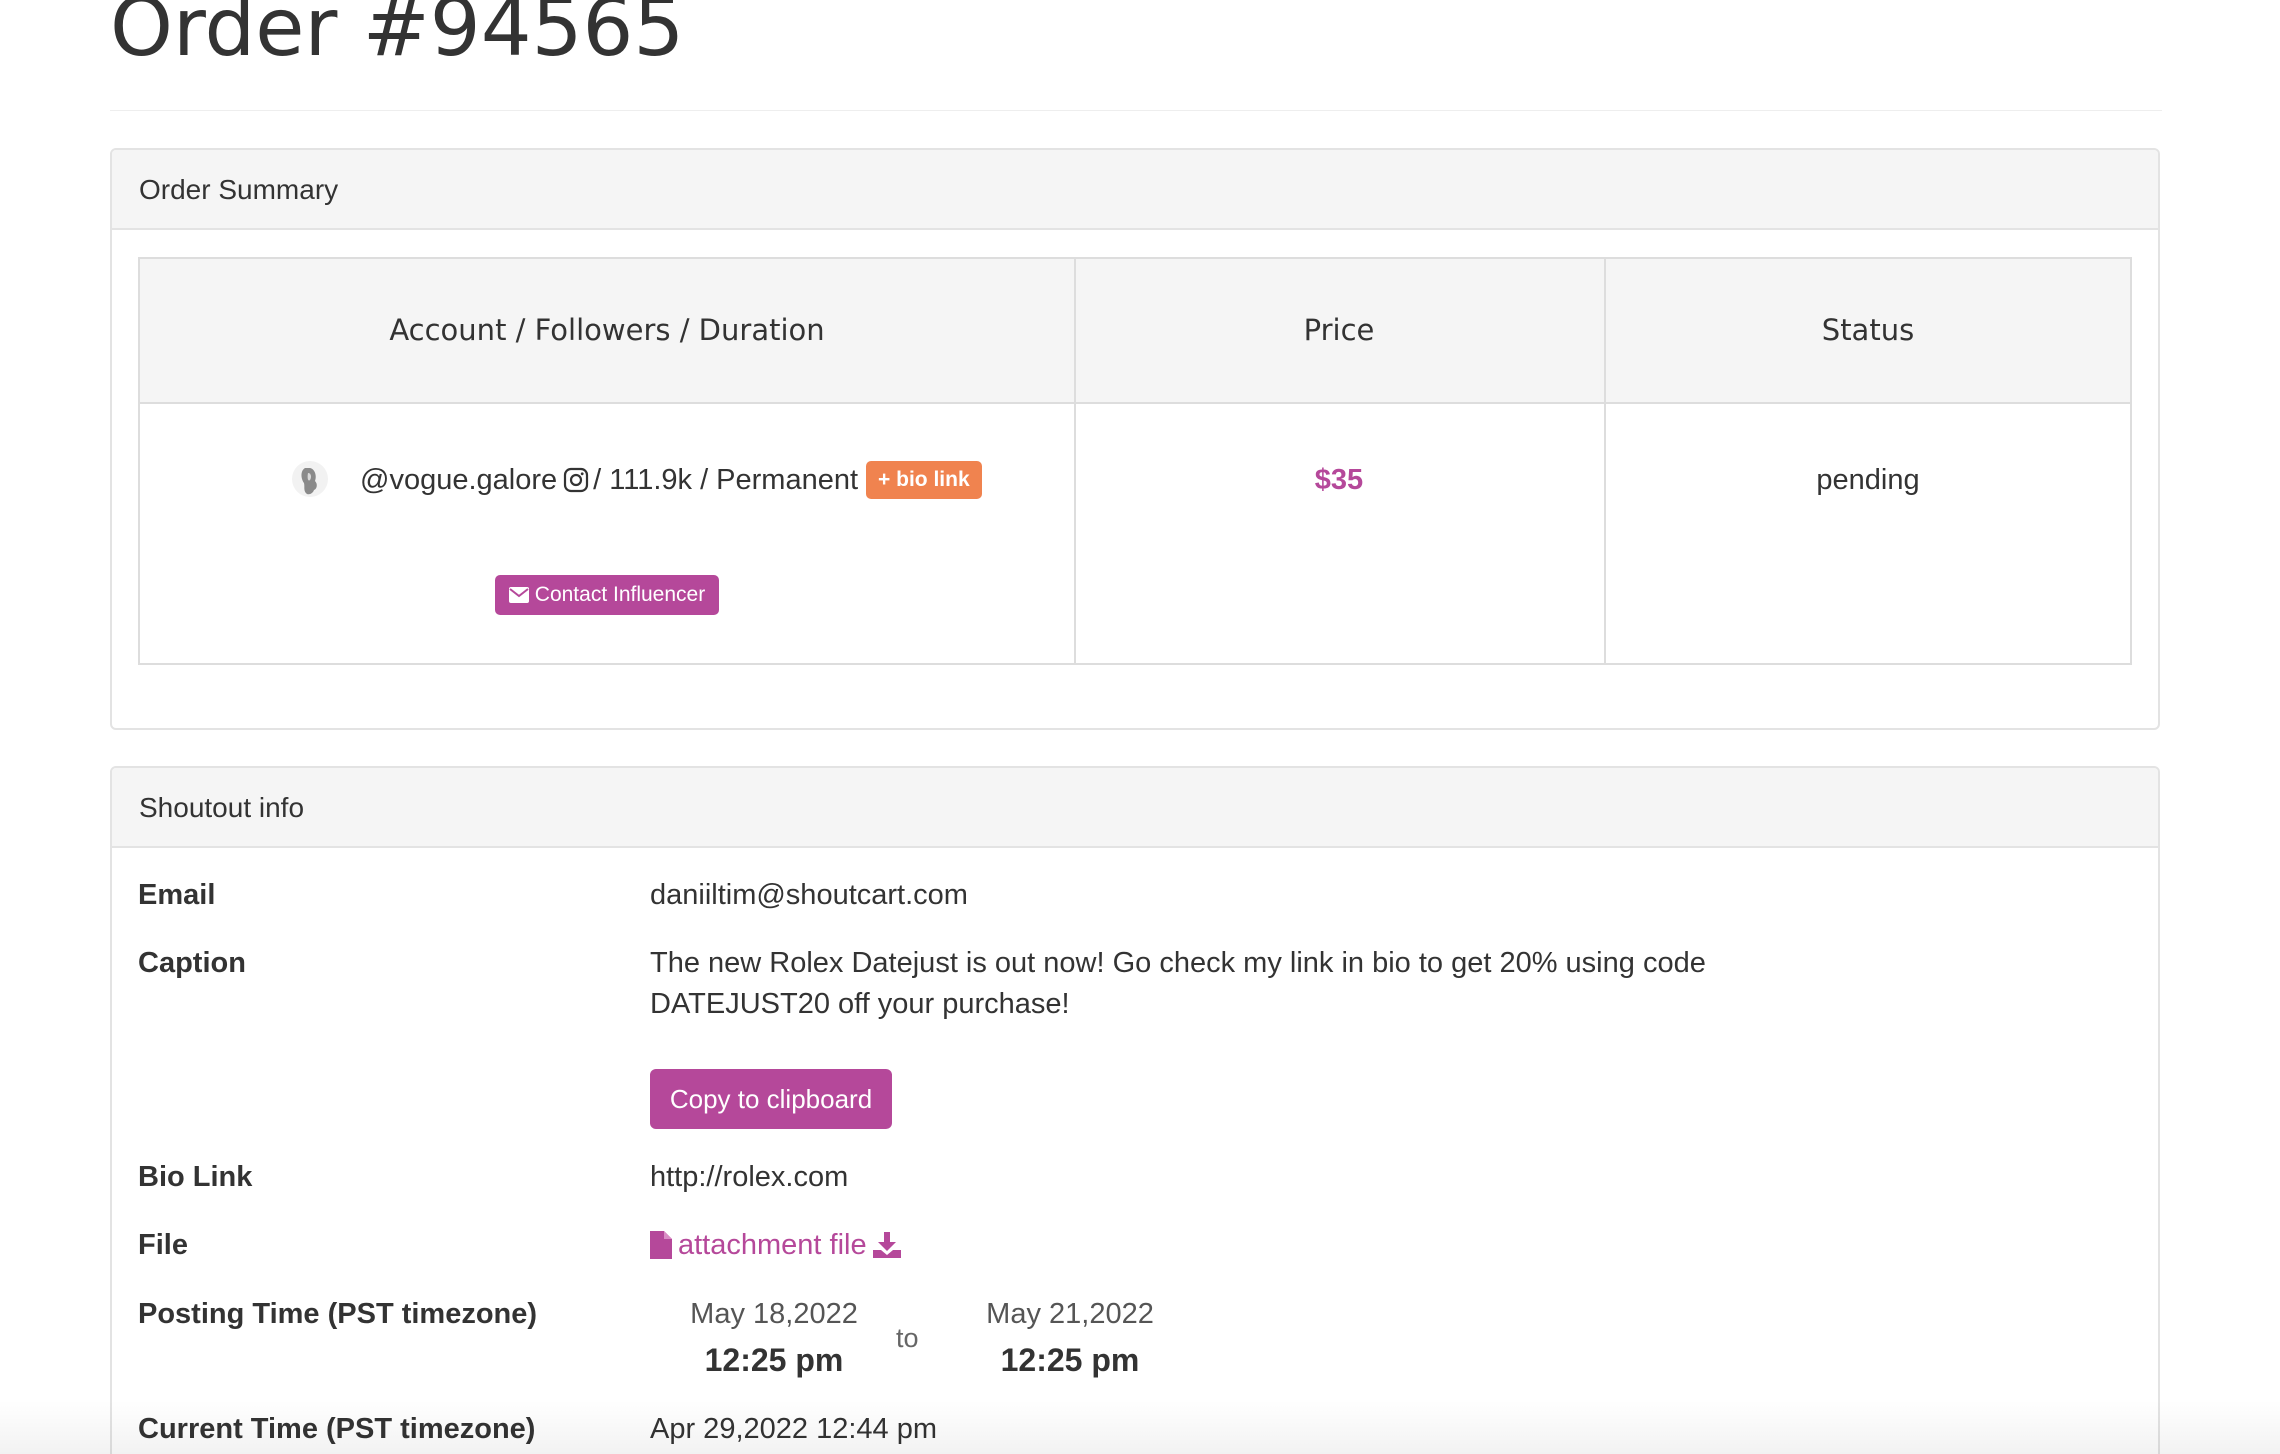 The image size is (2280, 1454). What do you see at coordinates (397, 37) in the screenshot?
I see `page-title: Order #94565` at bounding box center [397, 37].